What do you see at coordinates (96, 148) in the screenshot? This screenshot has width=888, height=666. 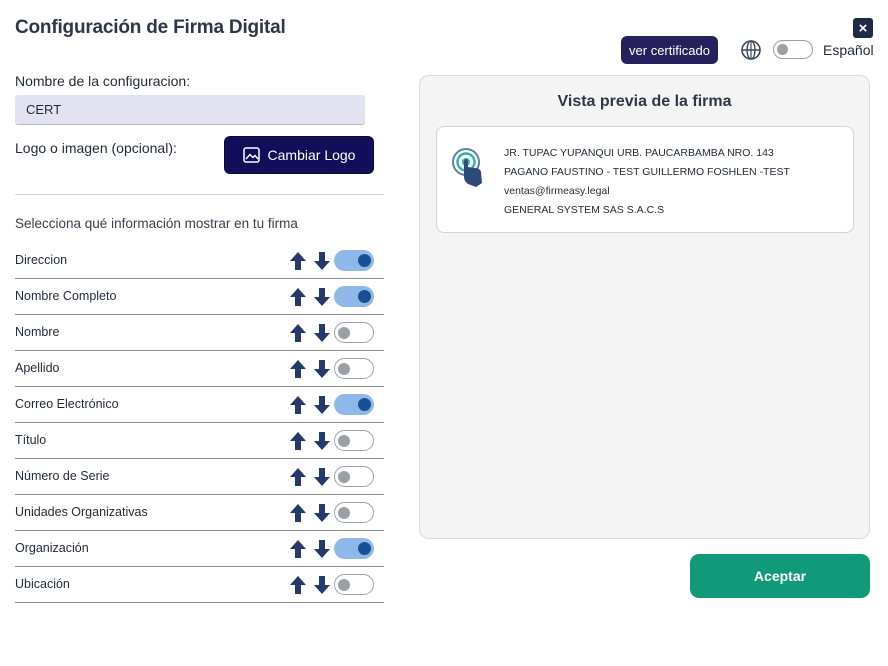 I see `logo-label: Logo o imagen (opcional):` at bounding box center [96, 148].